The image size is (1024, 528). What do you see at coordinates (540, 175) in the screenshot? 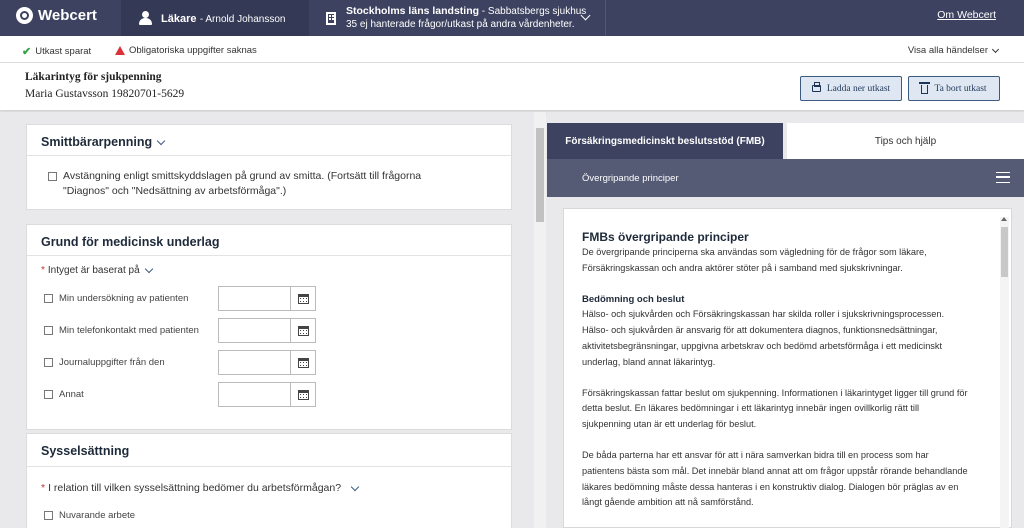
I see `form-scrollbar-thumb` at bounding box center [540, 175].